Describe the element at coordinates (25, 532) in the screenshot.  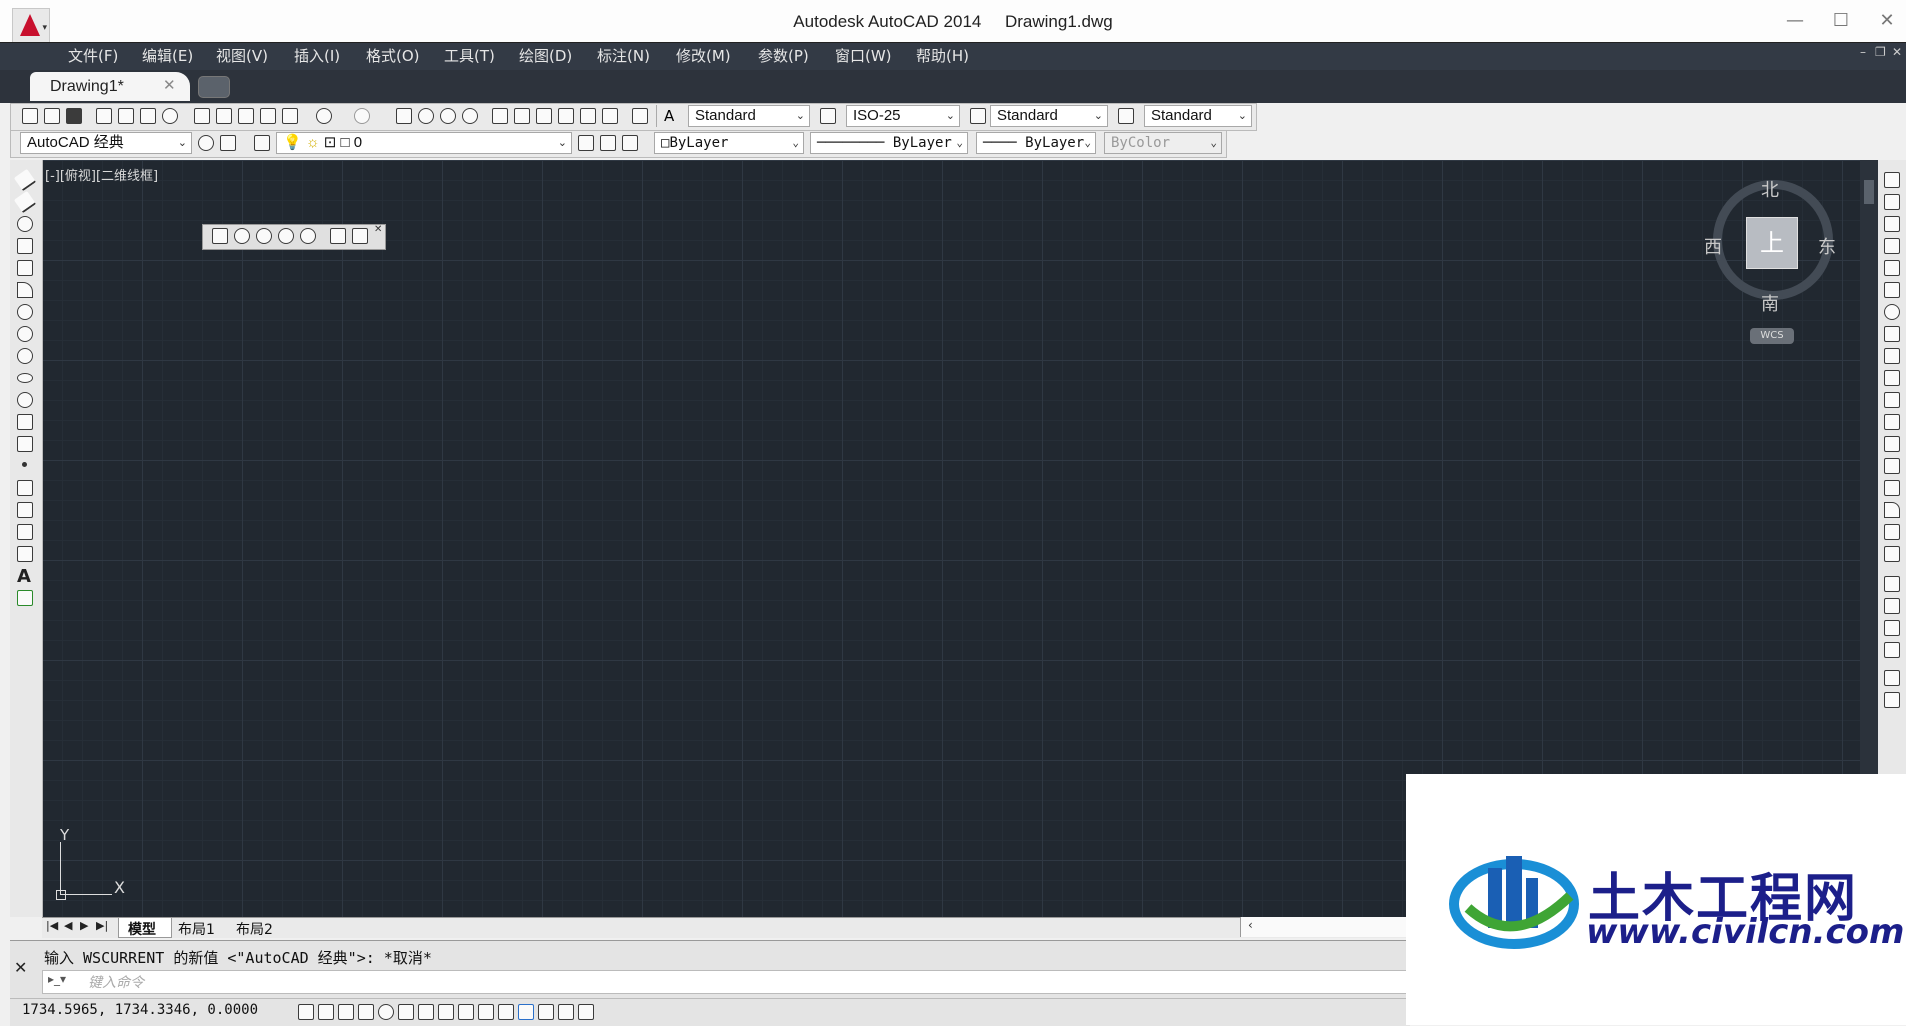
I see `region-icon` at that location.